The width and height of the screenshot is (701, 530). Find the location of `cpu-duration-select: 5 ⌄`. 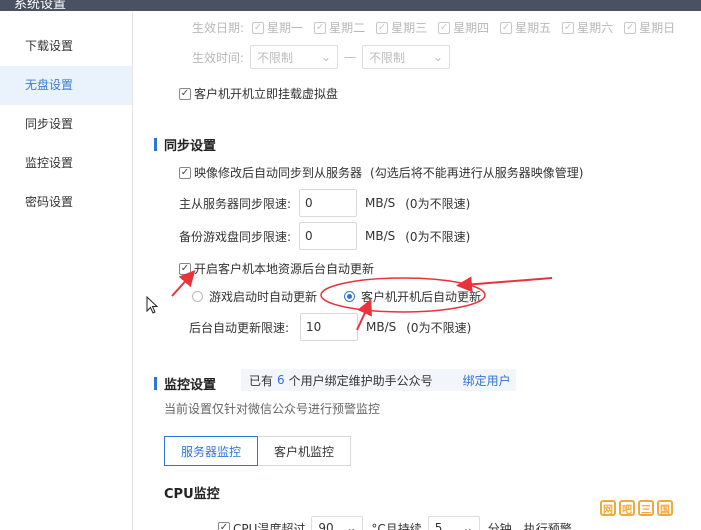

cpu-duration-select: 5 ⌄ is located at coordinates (453, 523).